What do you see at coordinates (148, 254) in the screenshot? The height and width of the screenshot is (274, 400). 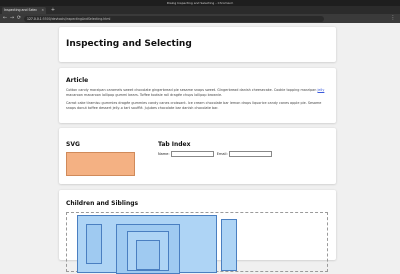 I see `great-grandchild-box` at bounding box center [148, 254].